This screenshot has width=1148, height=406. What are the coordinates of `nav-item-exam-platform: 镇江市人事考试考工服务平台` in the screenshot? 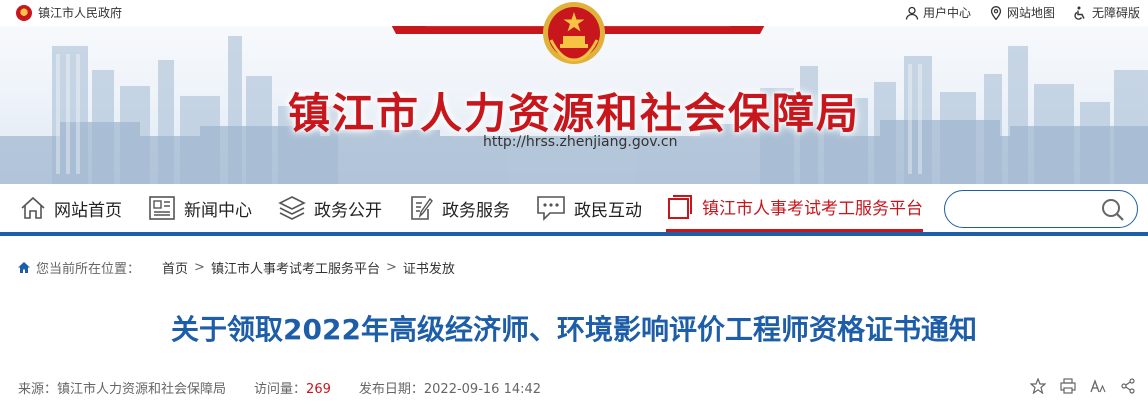 It's located at (794, 208).